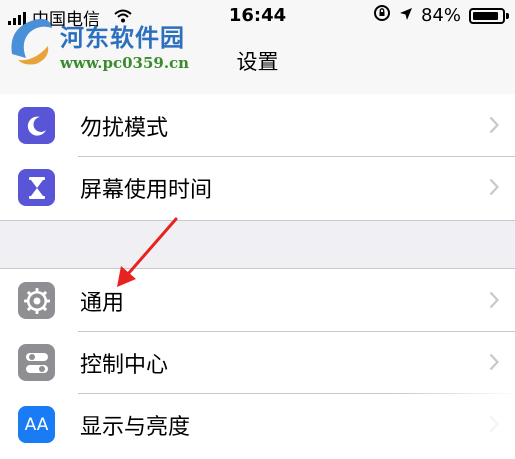 The width and height of the screenshot is (515, 459). What do you see at coordinates (257, 300) in the screenshot?
I see `settings-row-general: 通用` at bounding box center [257, 300].